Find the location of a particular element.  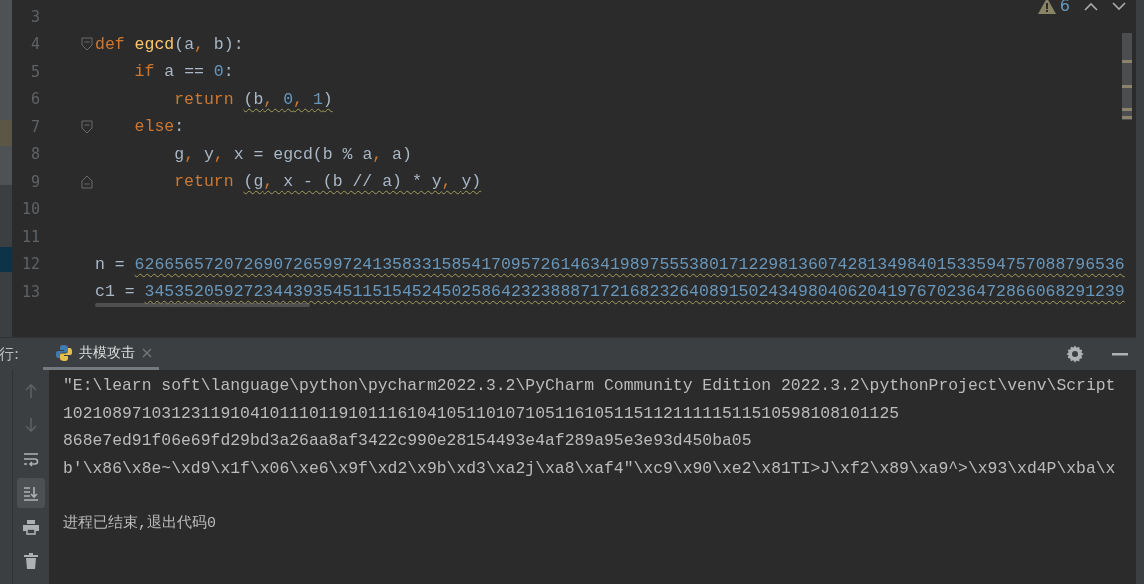

settings-icon is located at coordinates (1075, 354).